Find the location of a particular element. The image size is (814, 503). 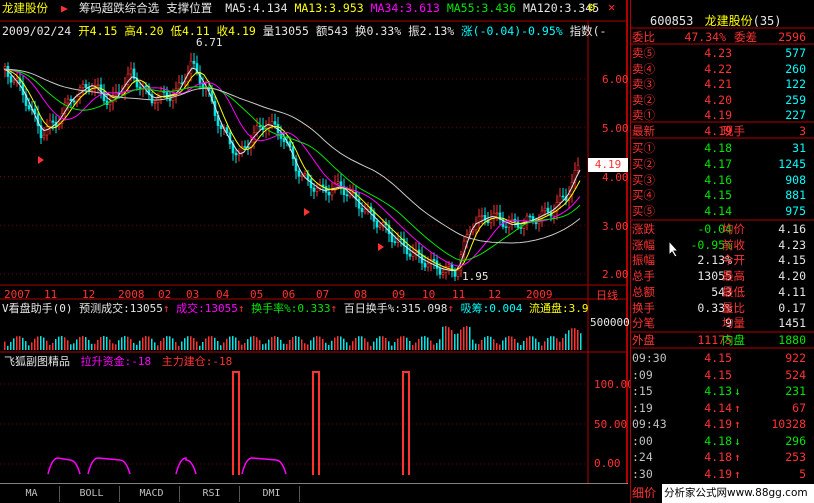

tab-dmi: DMI is located at coordinates (272, 494).